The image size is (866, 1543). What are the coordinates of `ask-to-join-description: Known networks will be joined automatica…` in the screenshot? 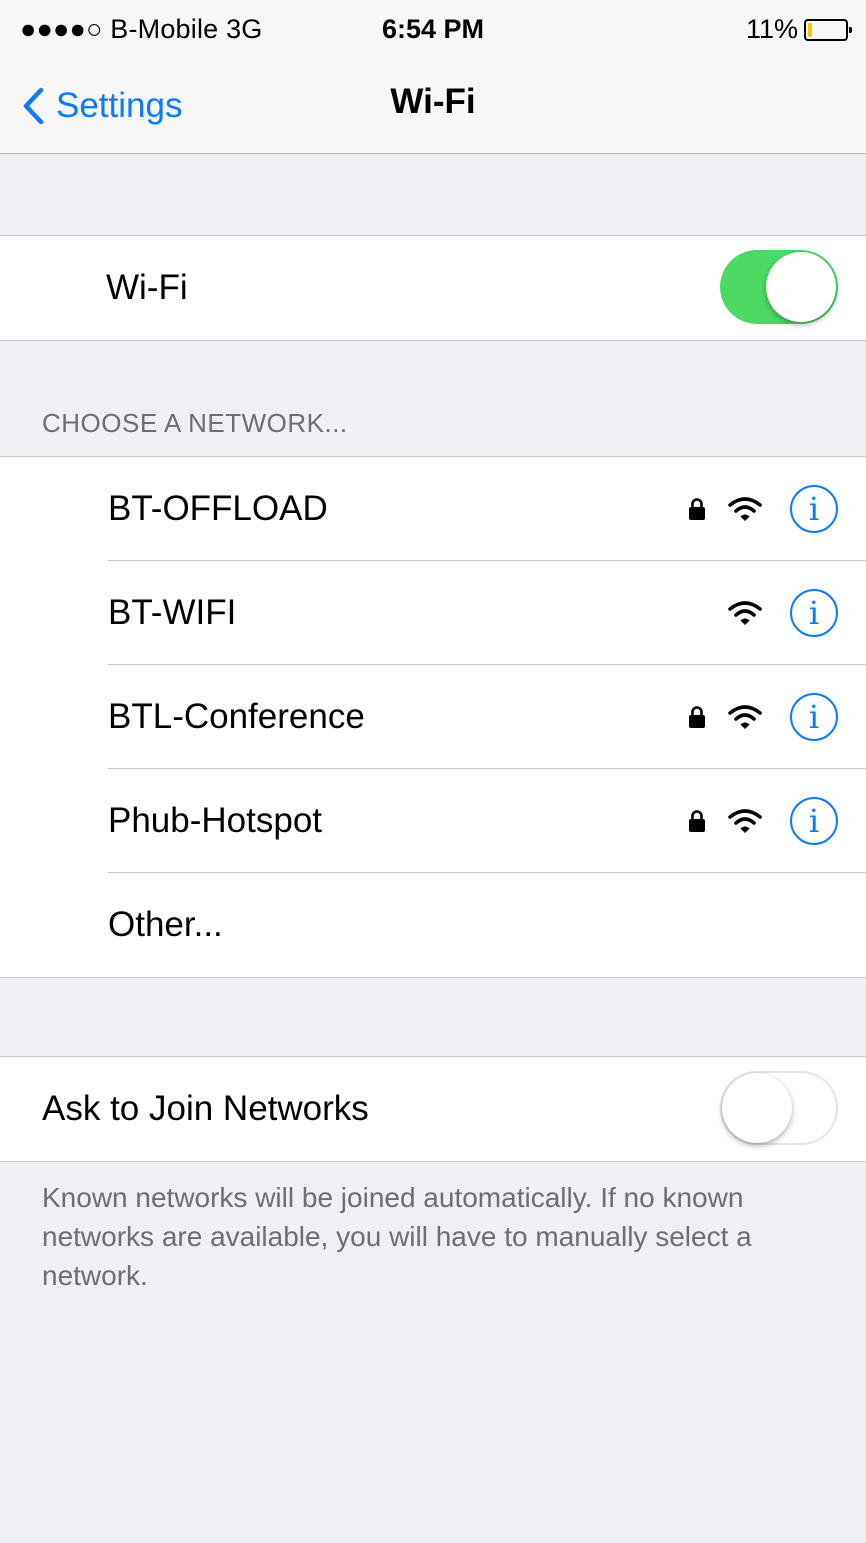 It's located at (397, 1236).